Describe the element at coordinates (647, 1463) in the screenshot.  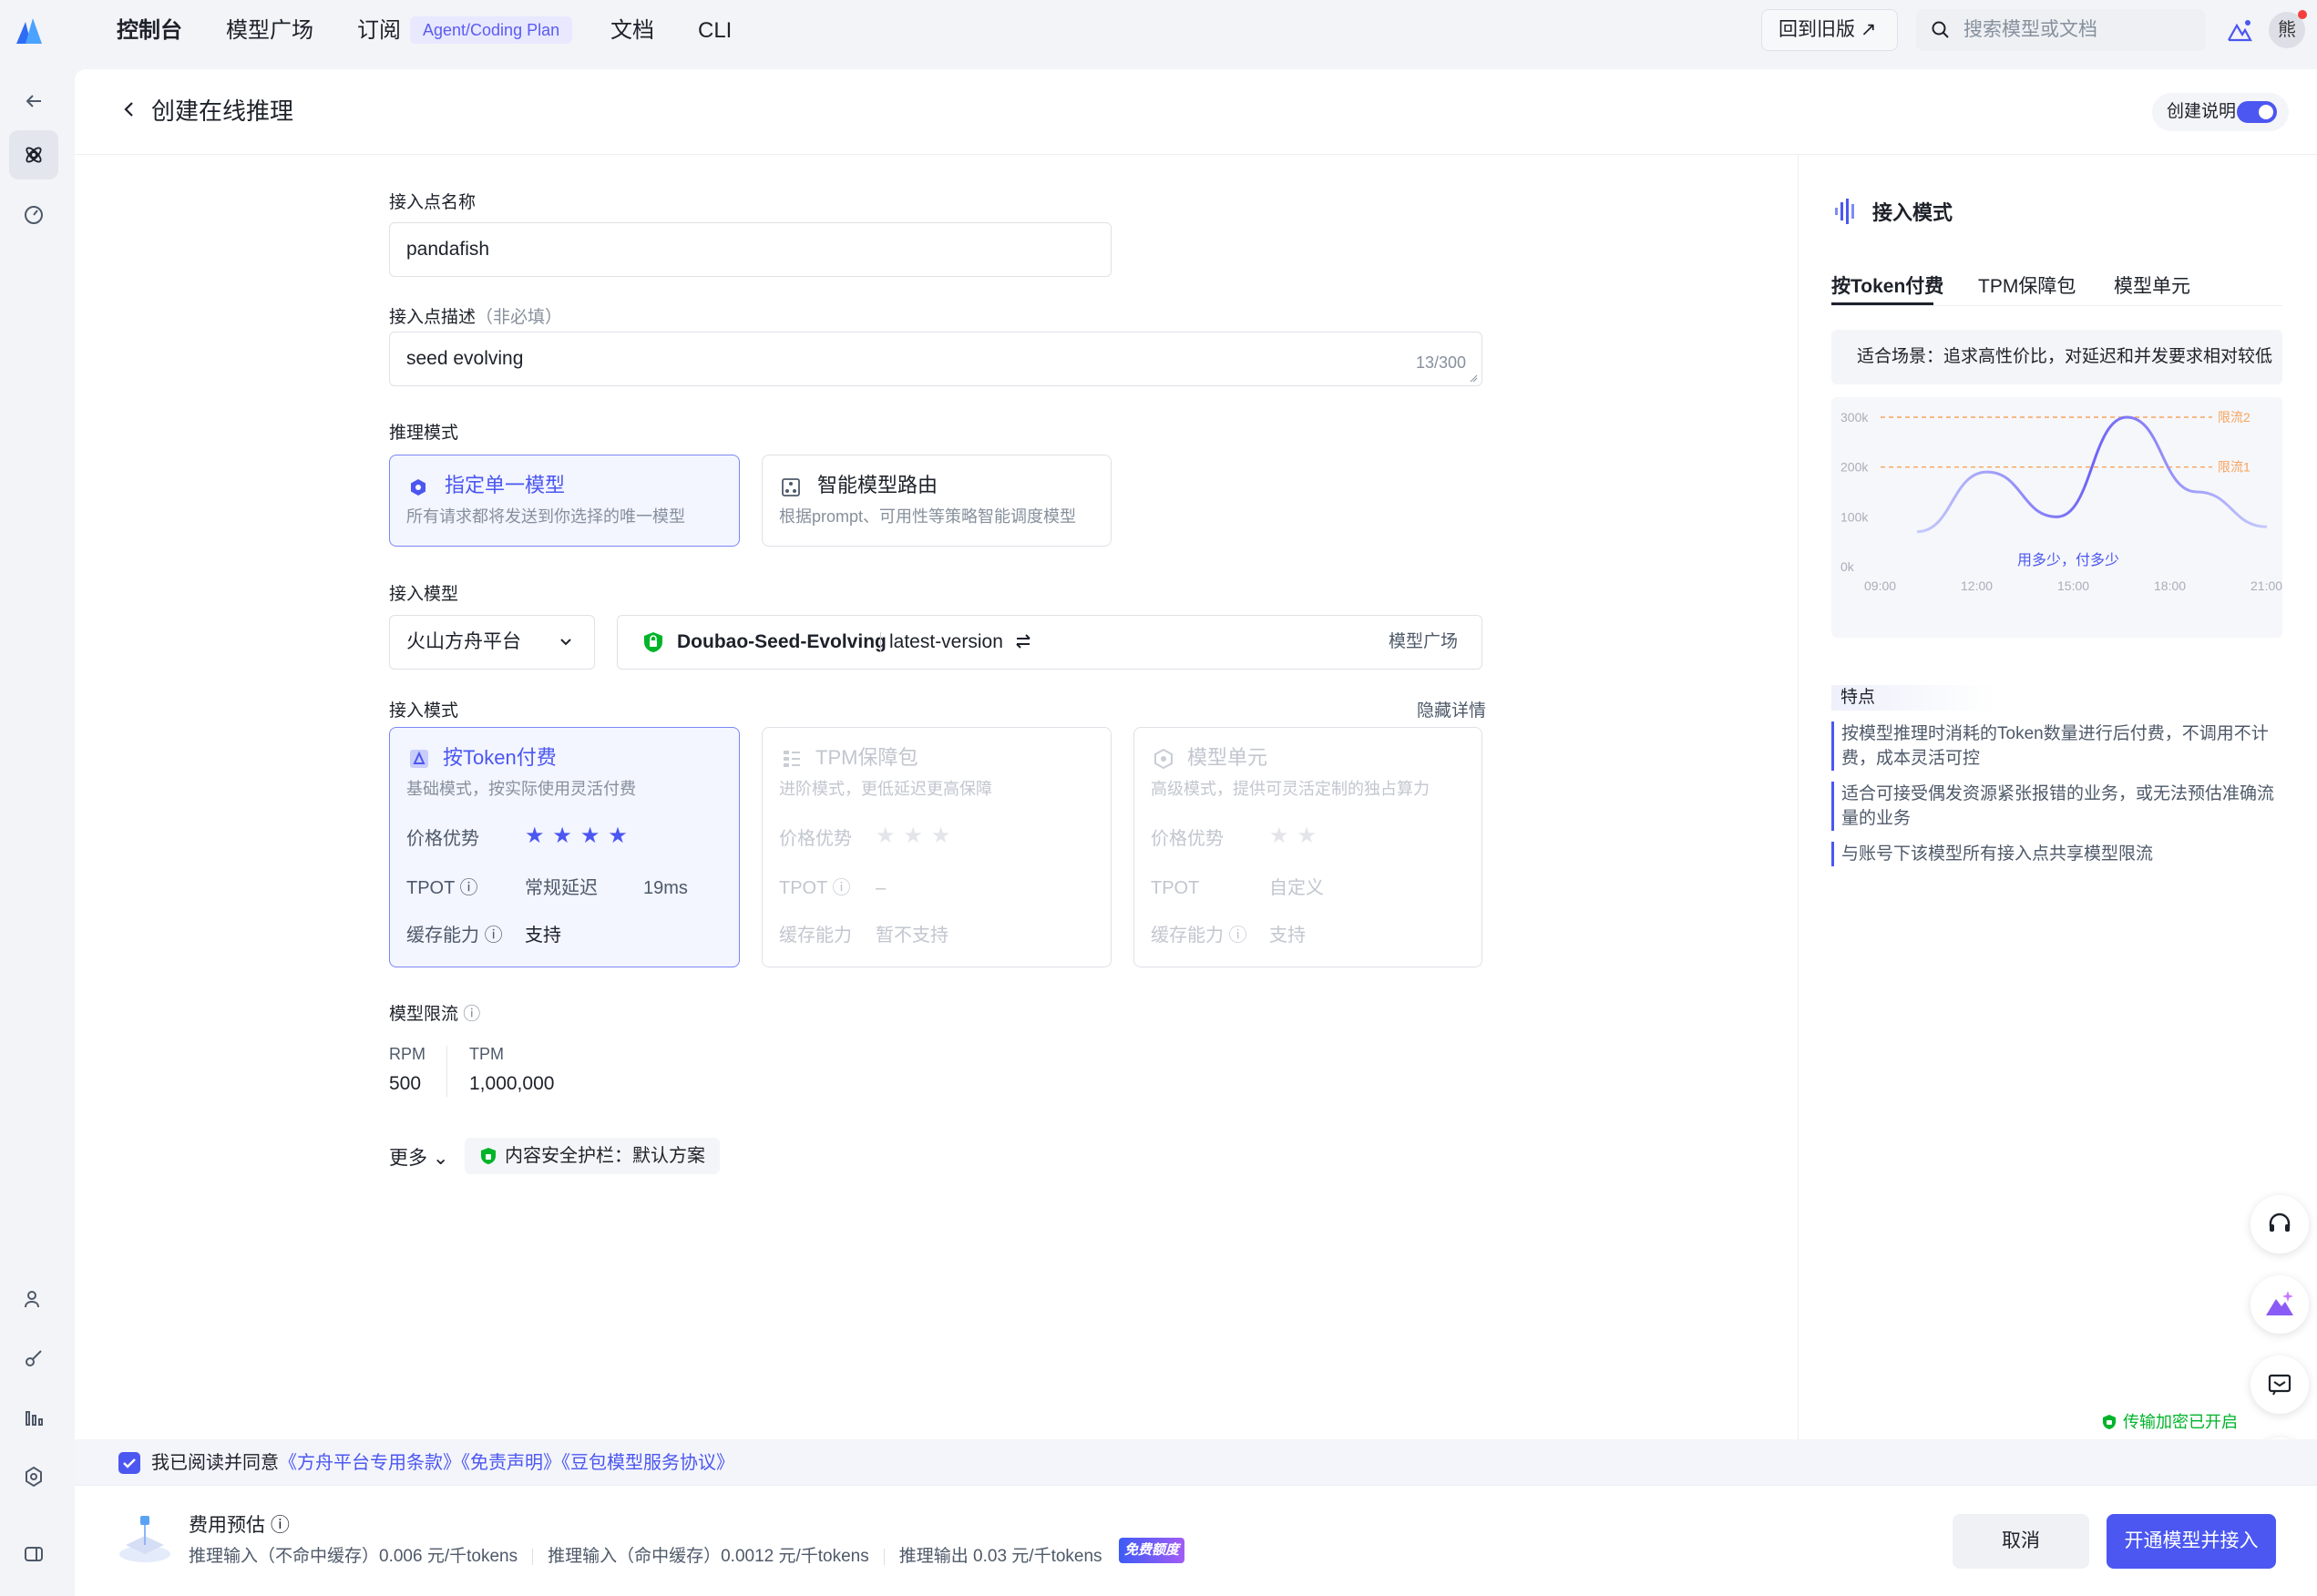
I see `doubao-agreement-link: 《豆包模型服务协议》` at that location.